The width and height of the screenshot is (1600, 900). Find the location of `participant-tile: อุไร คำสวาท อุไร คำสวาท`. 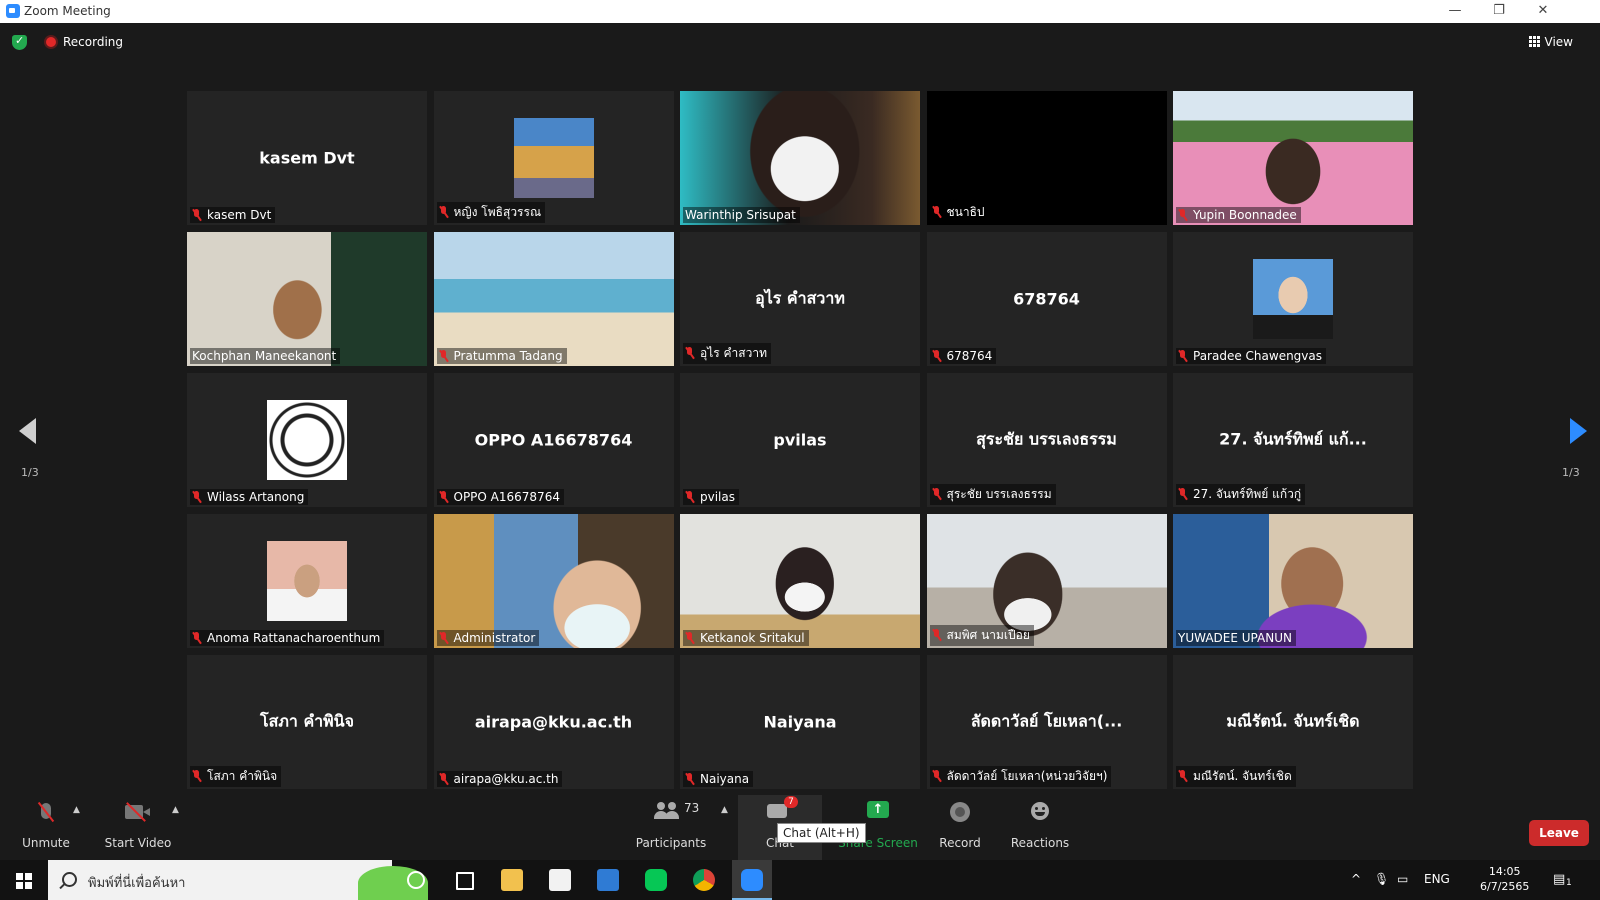

participant-tile: อุไร คำสวาท อุไร คำสวาท is located at coordinates (800, 299).